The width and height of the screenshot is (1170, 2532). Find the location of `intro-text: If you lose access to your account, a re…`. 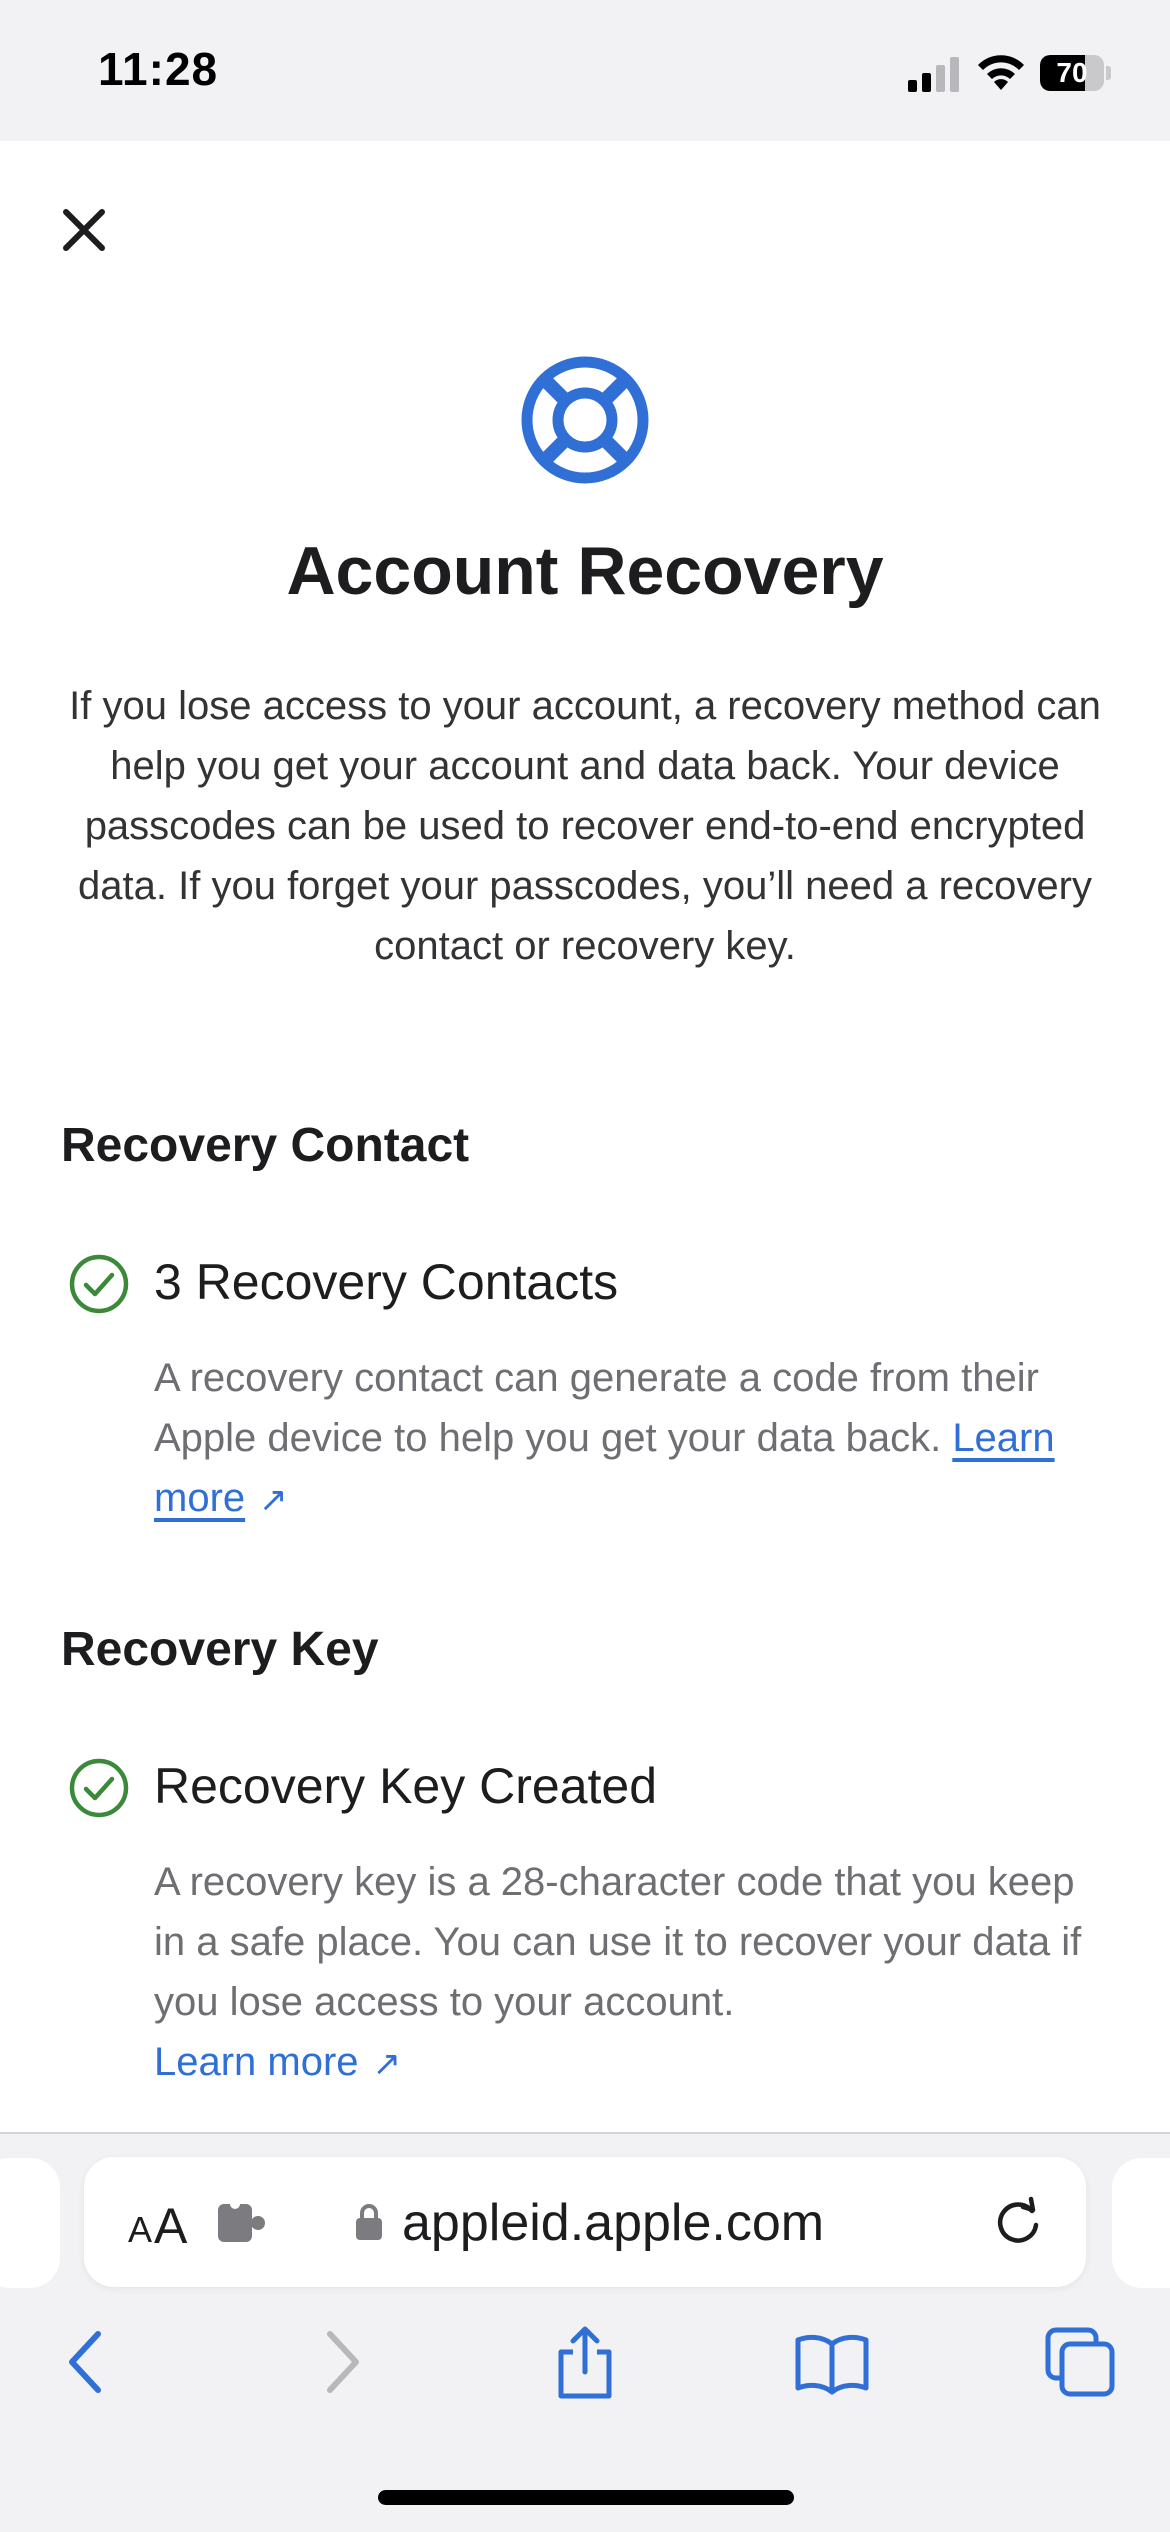

intro-text: If you lose access to your account, a re… is located at coordinates (585, 826).